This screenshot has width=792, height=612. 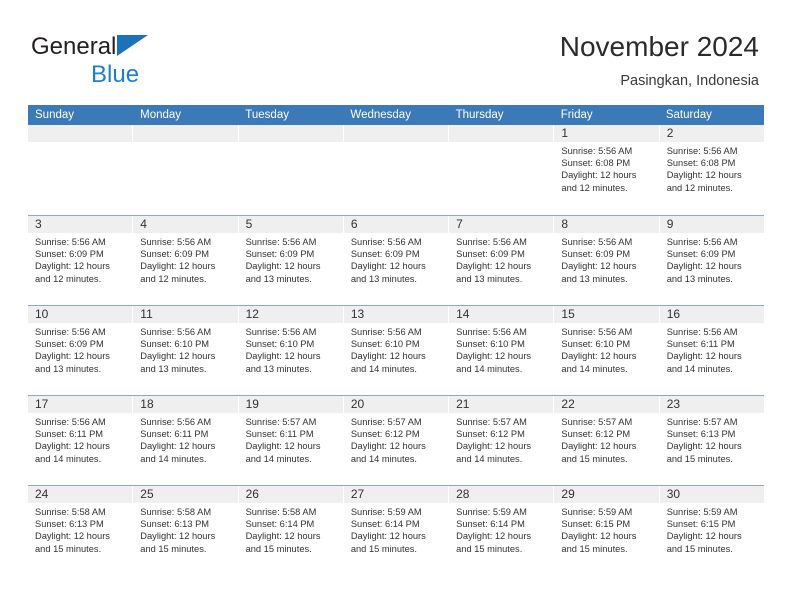 What do you see at coordinates (185, 494) in the screenshot?
I see `day-number: 25` at bounding box center [185, 494].